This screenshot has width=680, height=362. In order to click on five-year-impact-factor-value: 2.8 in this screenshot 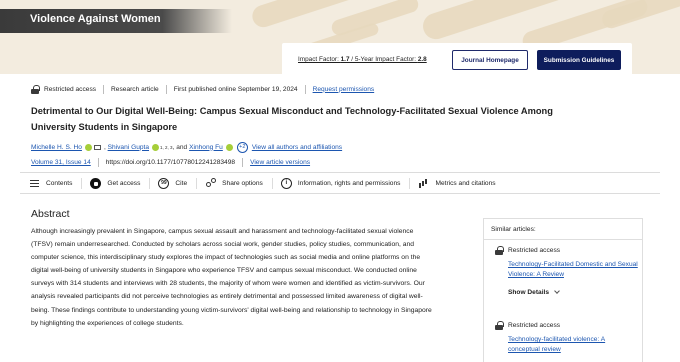, I will do `click(422, 59)`.